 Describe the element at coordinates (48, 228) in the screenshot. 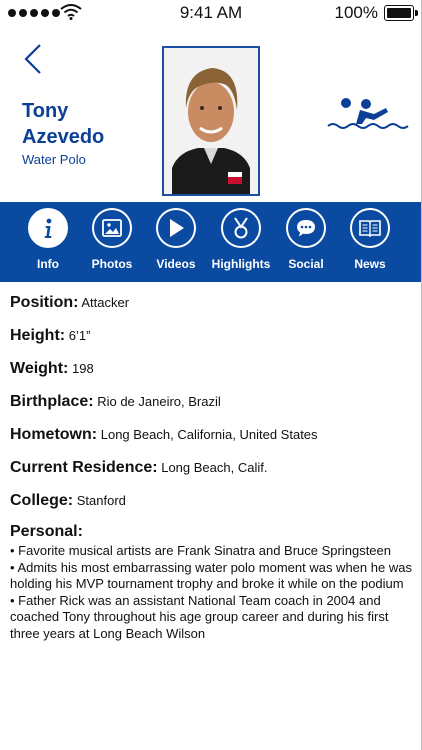

I see `info-icon` at that location.